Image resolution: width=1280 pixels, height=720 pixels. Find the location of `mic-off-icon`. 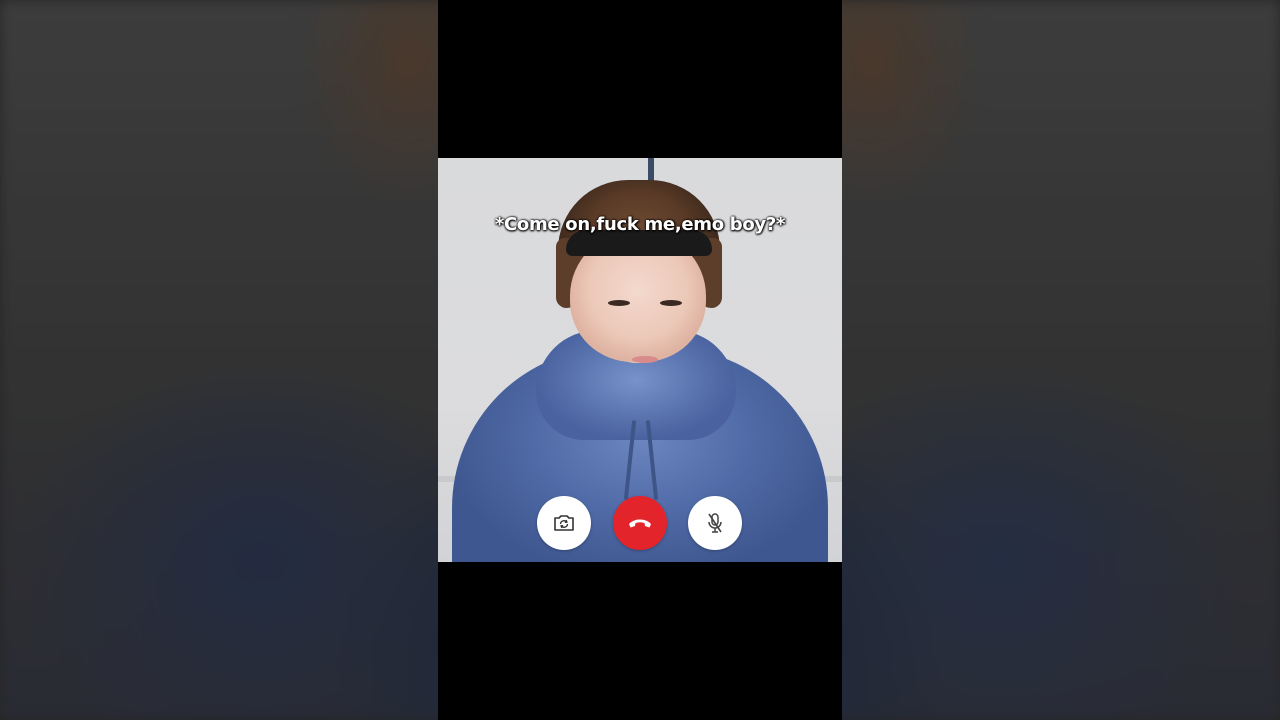

mic-off-icon is located at coordinates (715, 523).